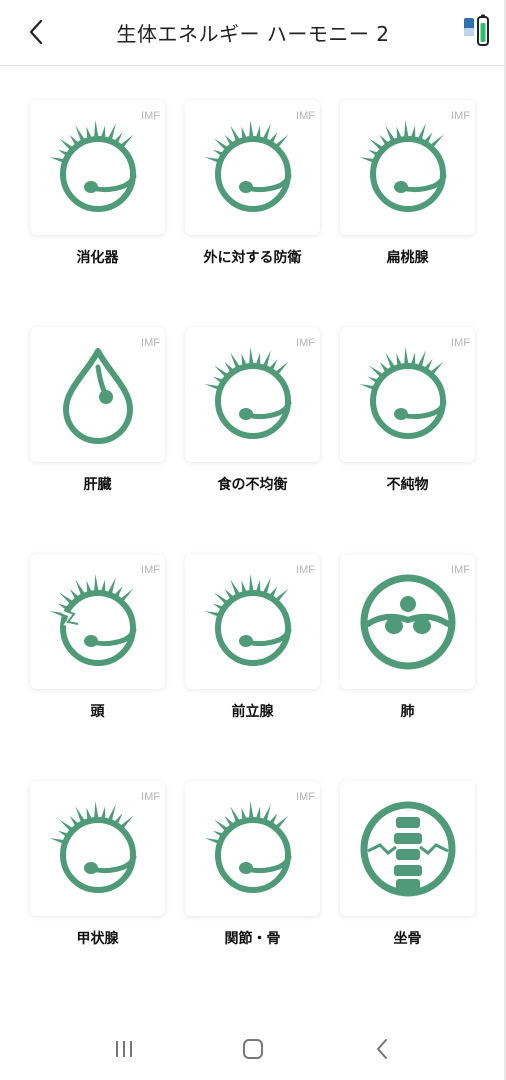 The height and width of the screenshot is (1080, 506). Describe the element at coordinates (252, 258) in the screenshot. I see `item-label: 外に対する防衛` at that location.